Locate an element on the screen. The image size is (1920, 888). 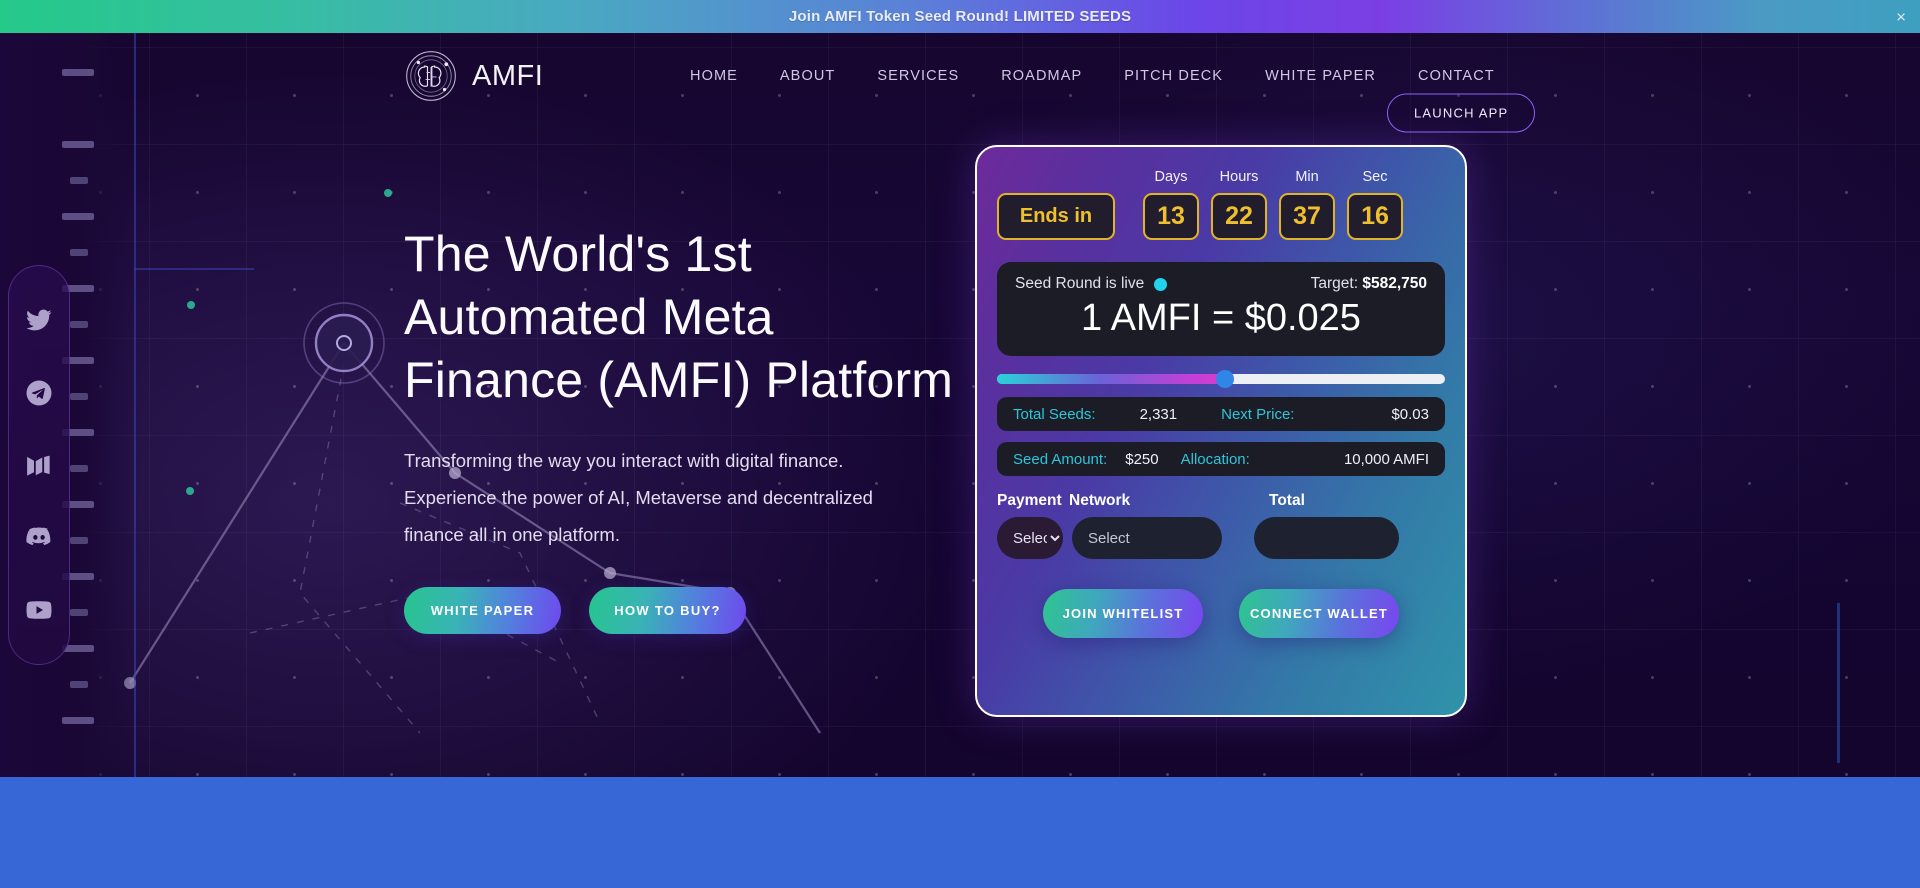
countdown-hours-value: 22 is located at coordinates (1239, 216).